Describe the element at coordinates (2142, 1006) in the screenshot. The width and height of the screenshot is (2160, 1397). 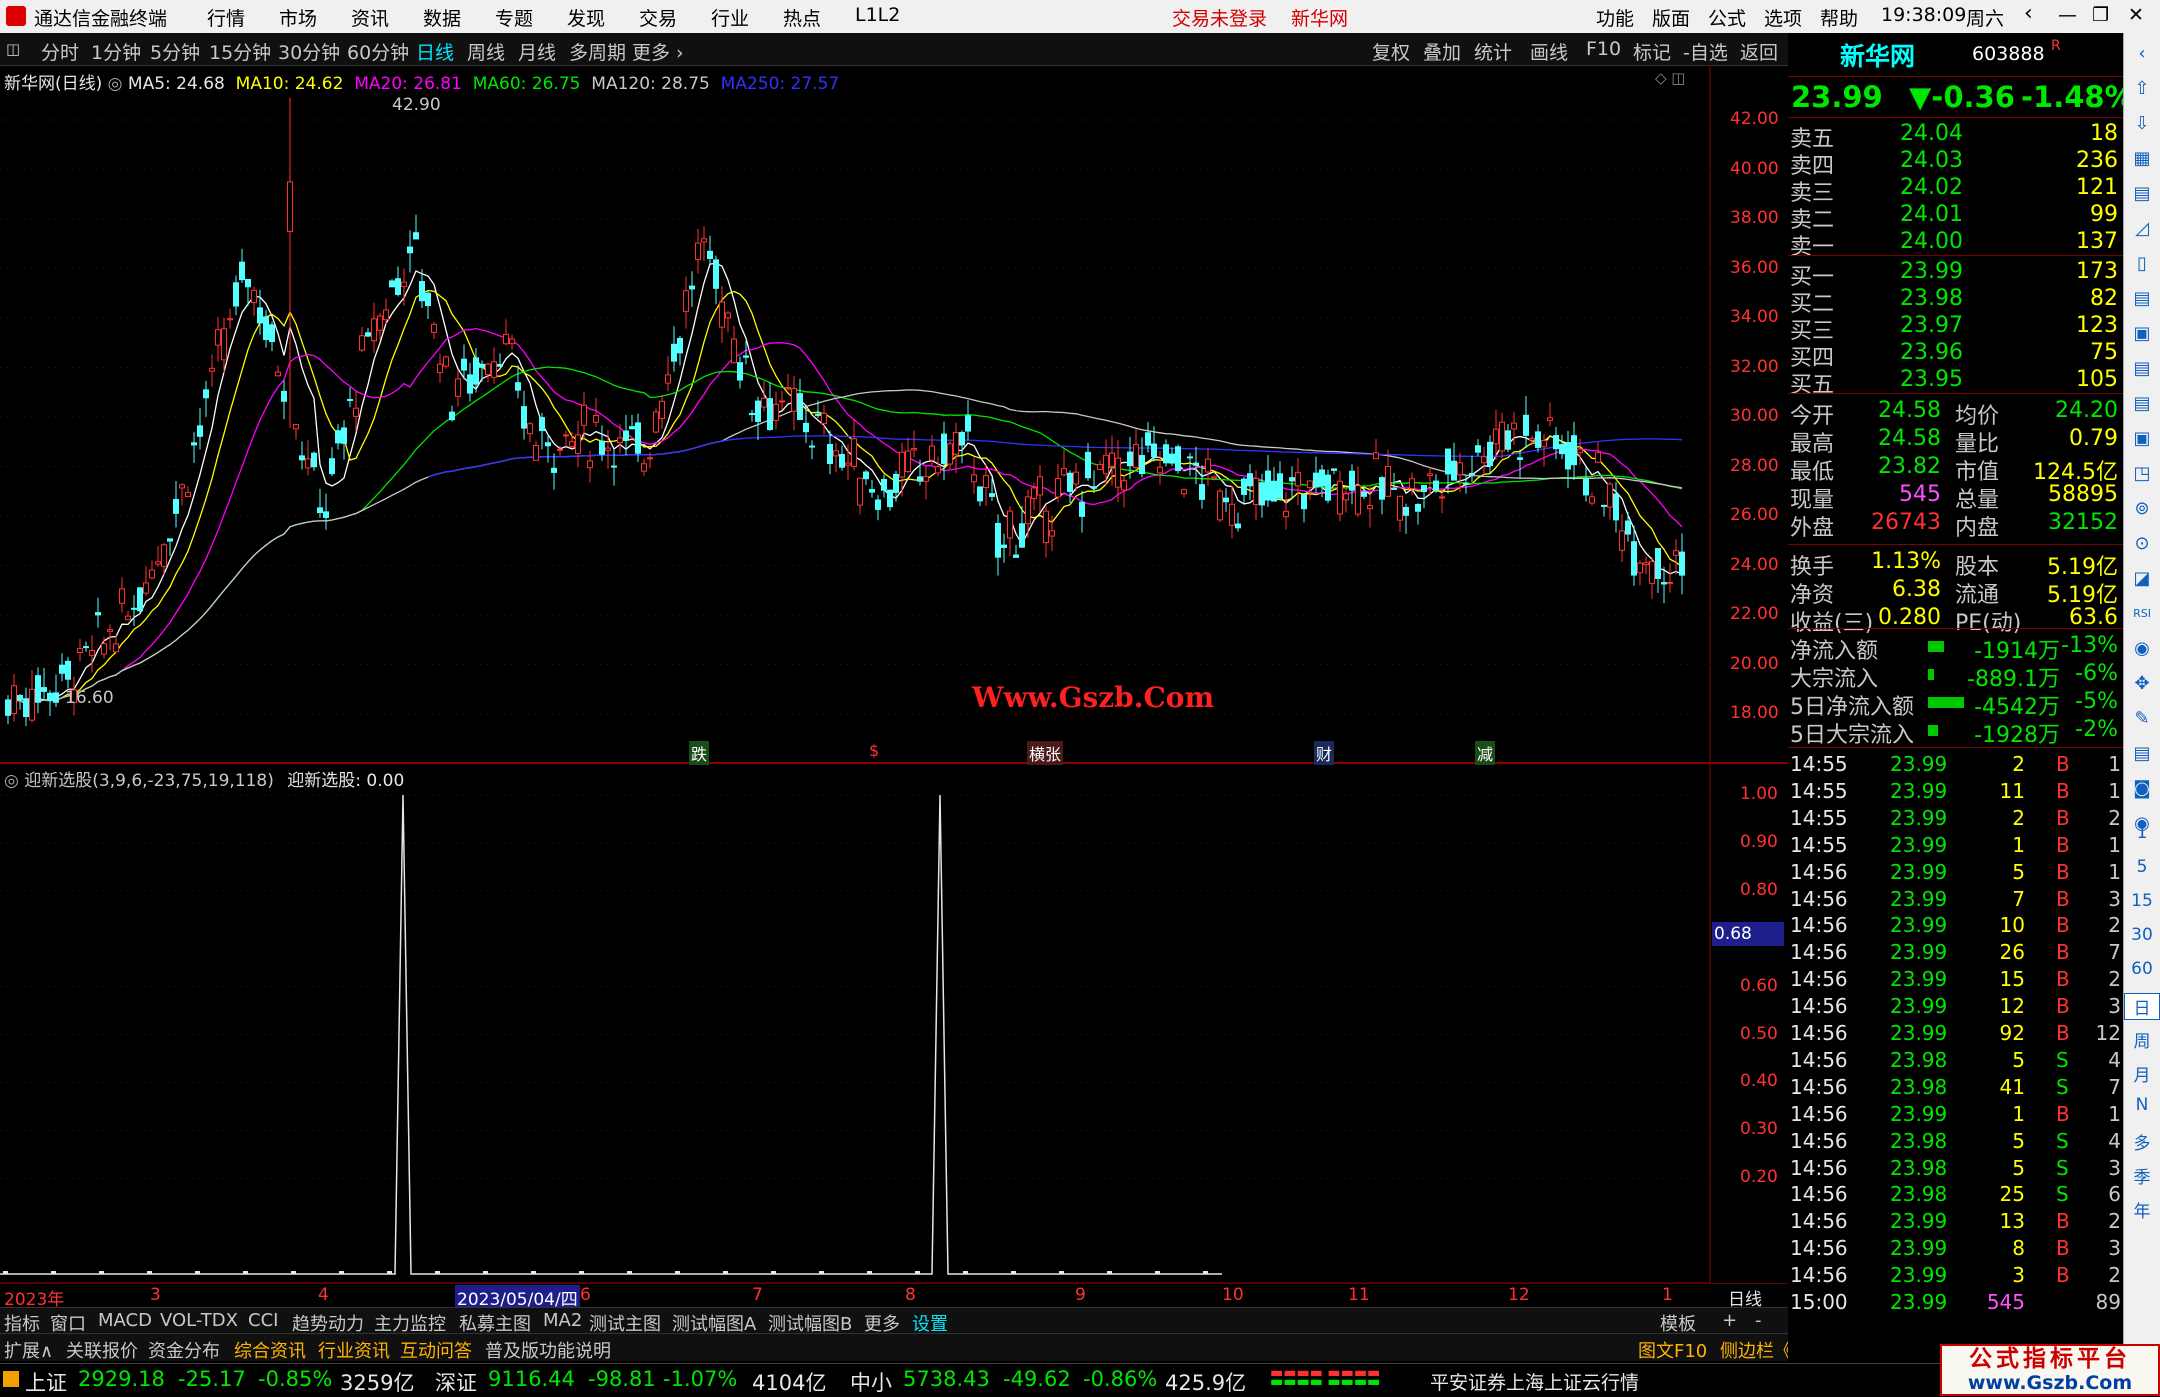
I see `period-shortcut: 日` at that location.